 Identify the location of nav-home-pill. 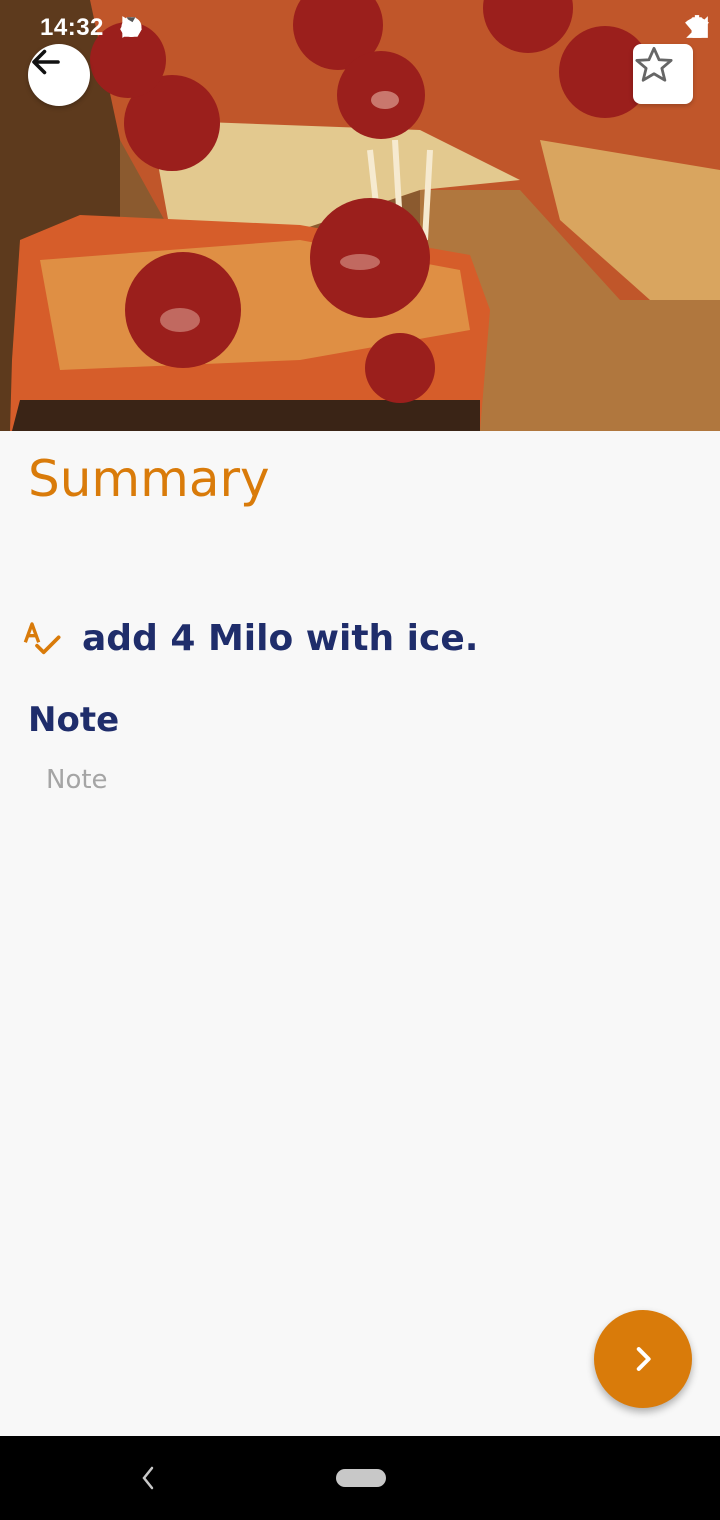
(361, 1478).